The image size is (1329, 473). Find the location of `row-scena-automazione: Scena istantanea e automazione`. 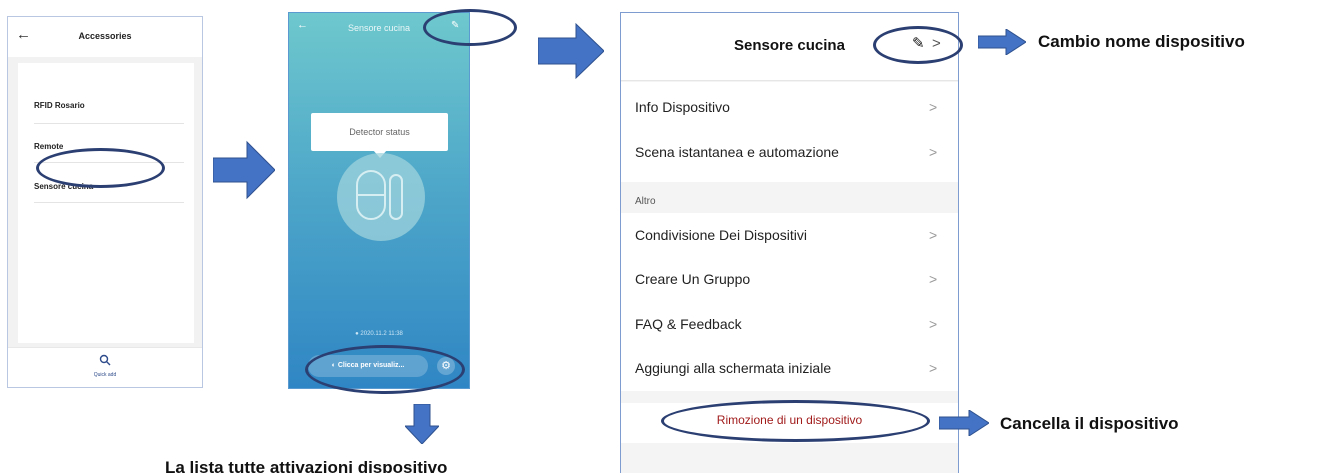

row-scena-automazione: Scena istantanea e automazione is located at coordinates (790, 152).